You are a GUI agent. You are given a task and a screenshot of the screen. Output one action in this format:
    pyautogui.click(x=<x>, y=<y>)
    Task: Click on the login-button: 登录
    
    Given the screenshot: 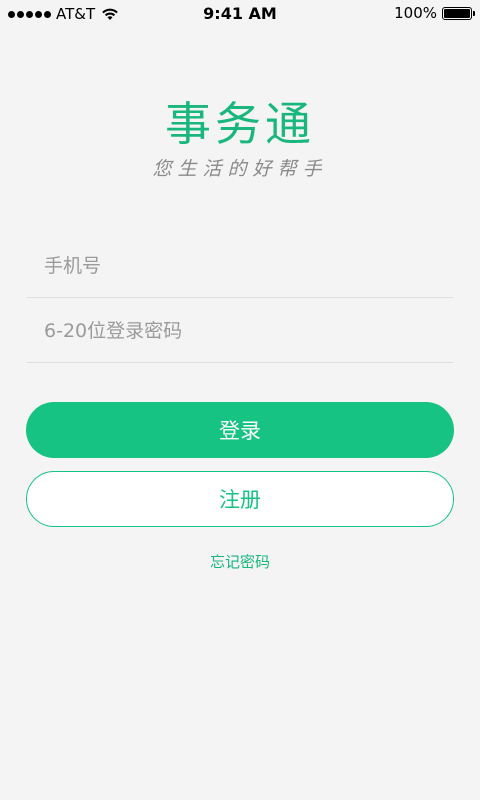 What is the action you would take?
    pyautogui.click(x=240, y=430)
    